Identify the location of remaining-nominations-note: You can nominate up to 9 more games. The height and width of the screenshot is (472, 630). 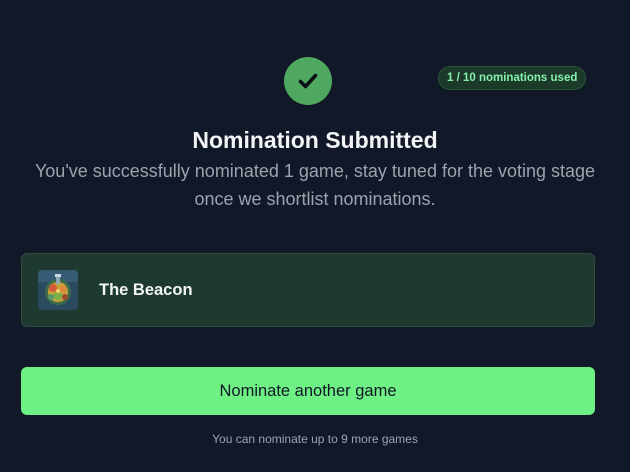
(315, 439).